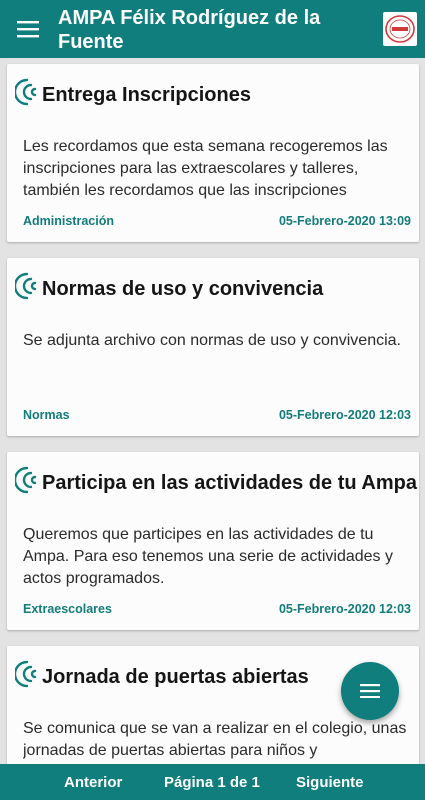  I want to click on post-date: 05-Febrero-2020 13:09, so click(344, 221).